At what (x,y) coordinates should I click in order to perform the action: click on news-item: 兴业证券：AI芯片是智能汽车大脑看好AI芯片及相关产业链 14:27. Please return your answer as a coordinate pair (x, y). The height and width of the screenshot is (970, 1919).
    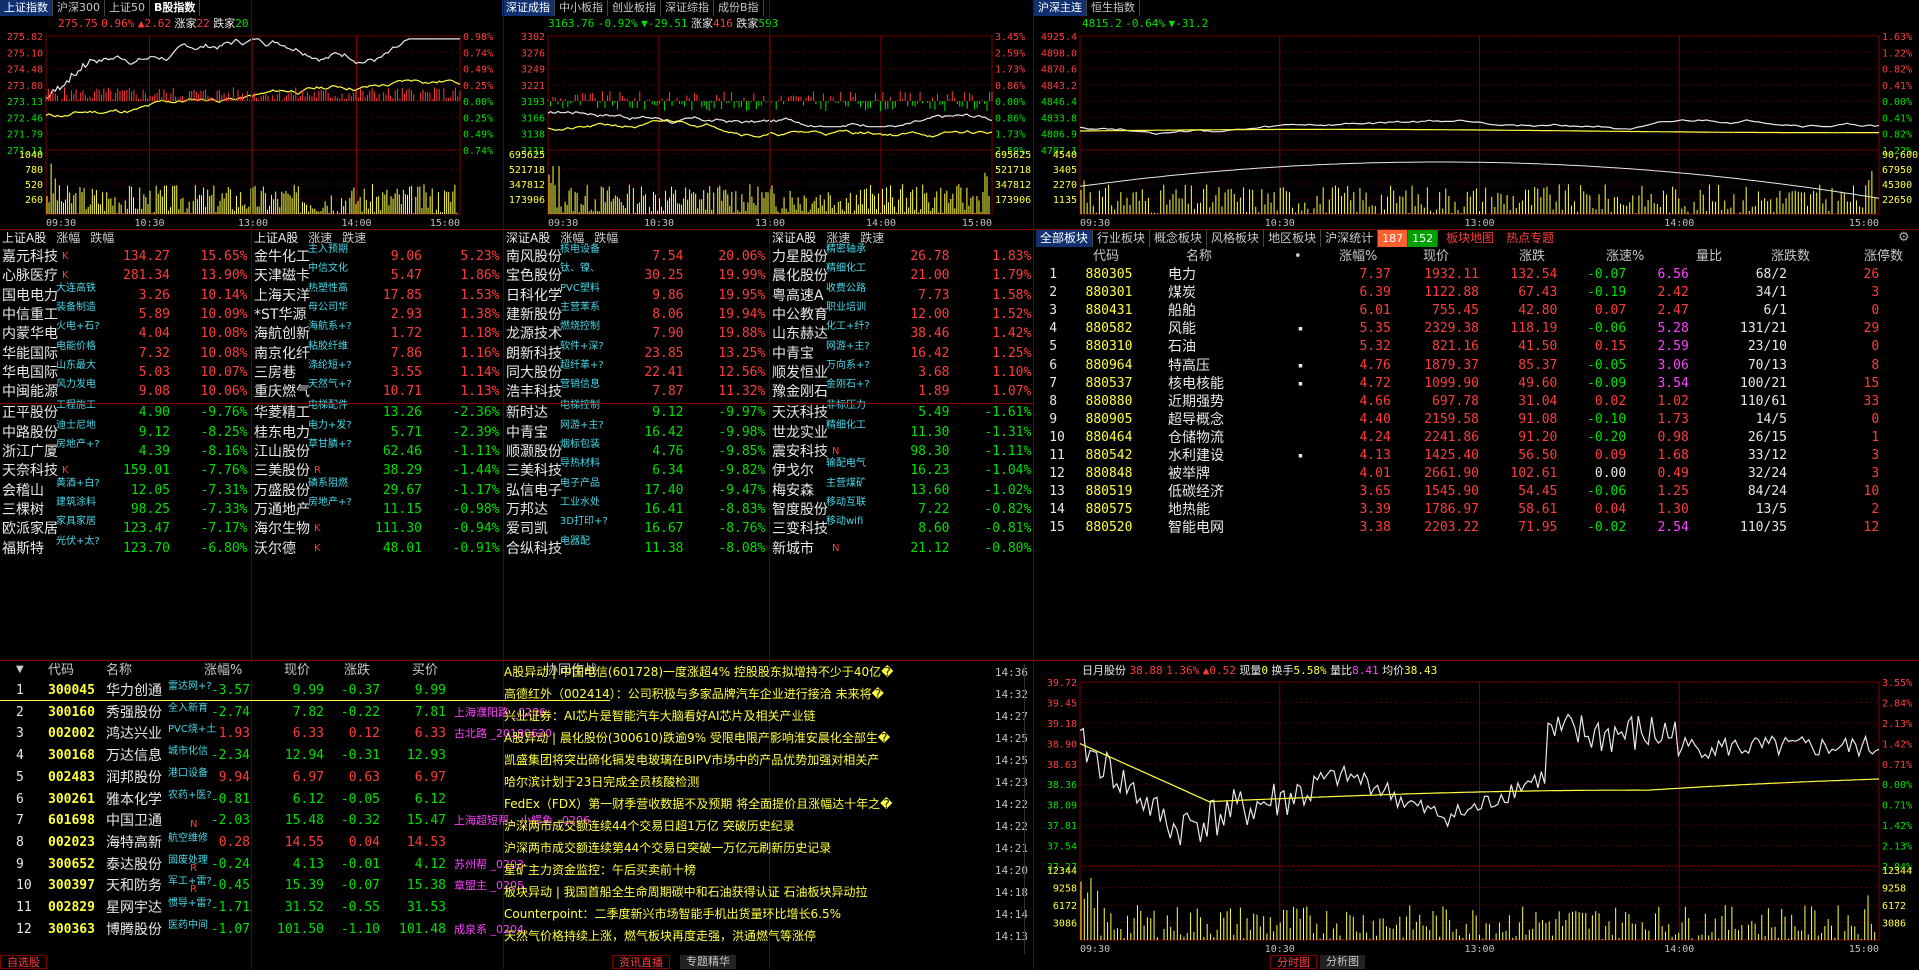
    Looking at the image, I should click on (766, 716).